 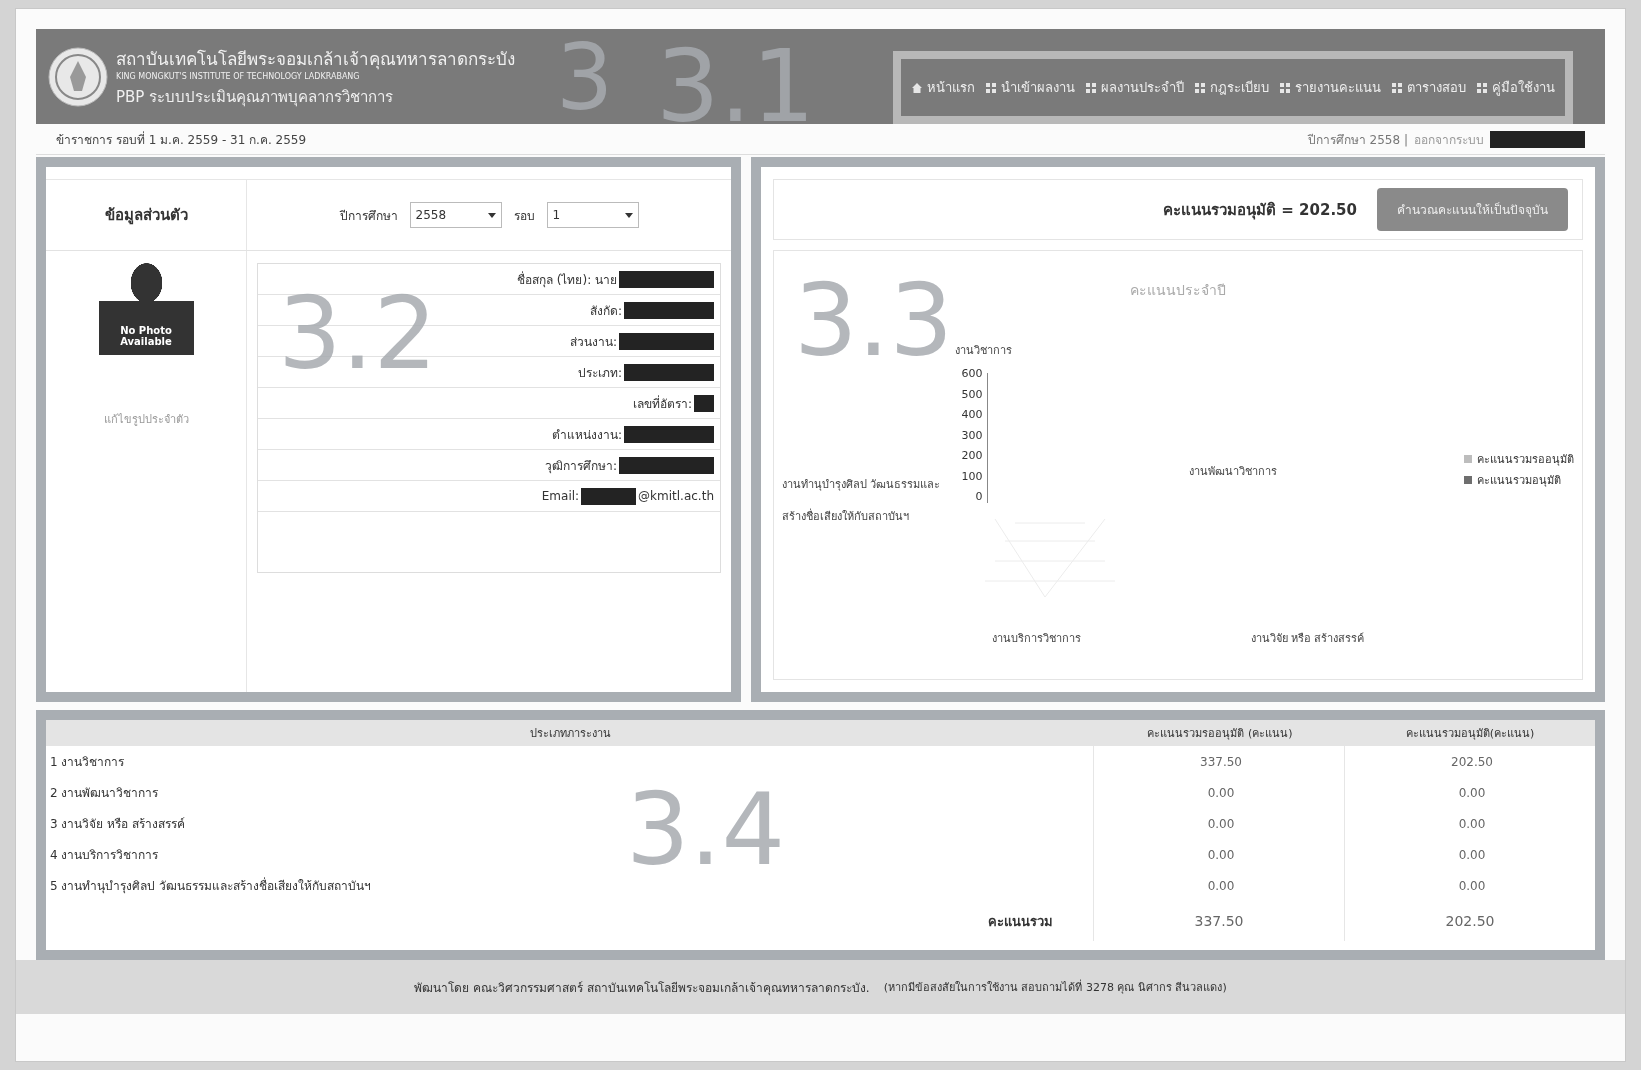 I want to click on no-photo-text: No Photo Available, so click(x=146, y=336).